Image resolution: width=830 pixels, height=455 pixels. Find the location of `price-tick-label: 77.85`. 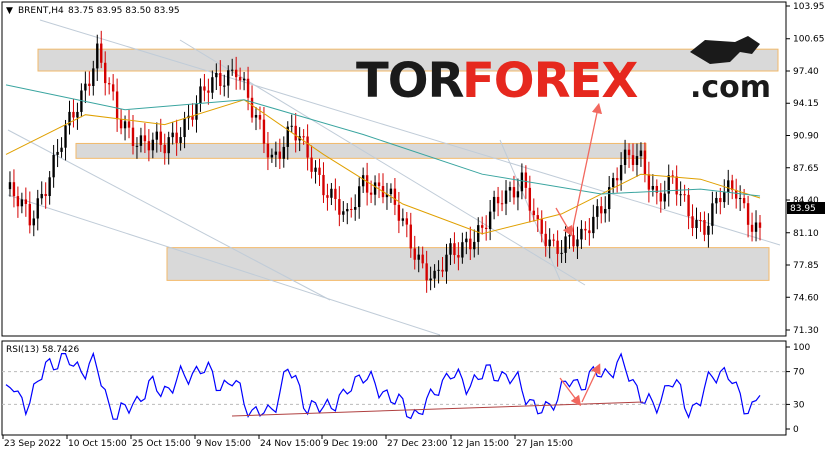

price-tick-label: 77.85 is located at coordinates (806, 266).